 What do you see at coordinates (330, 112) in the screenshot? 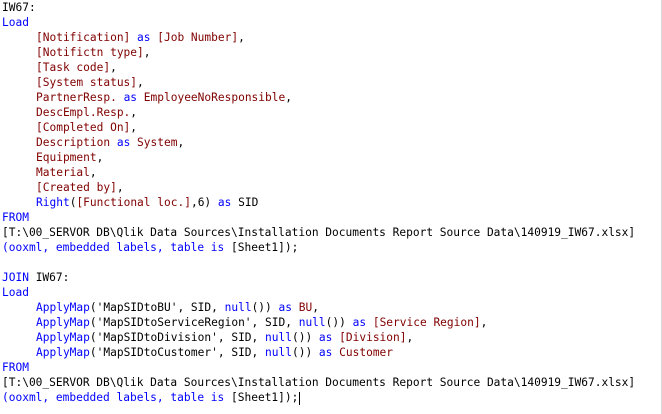
I see `script-line: DescEmpl.Resp.,` at bounding box center [330, 112].